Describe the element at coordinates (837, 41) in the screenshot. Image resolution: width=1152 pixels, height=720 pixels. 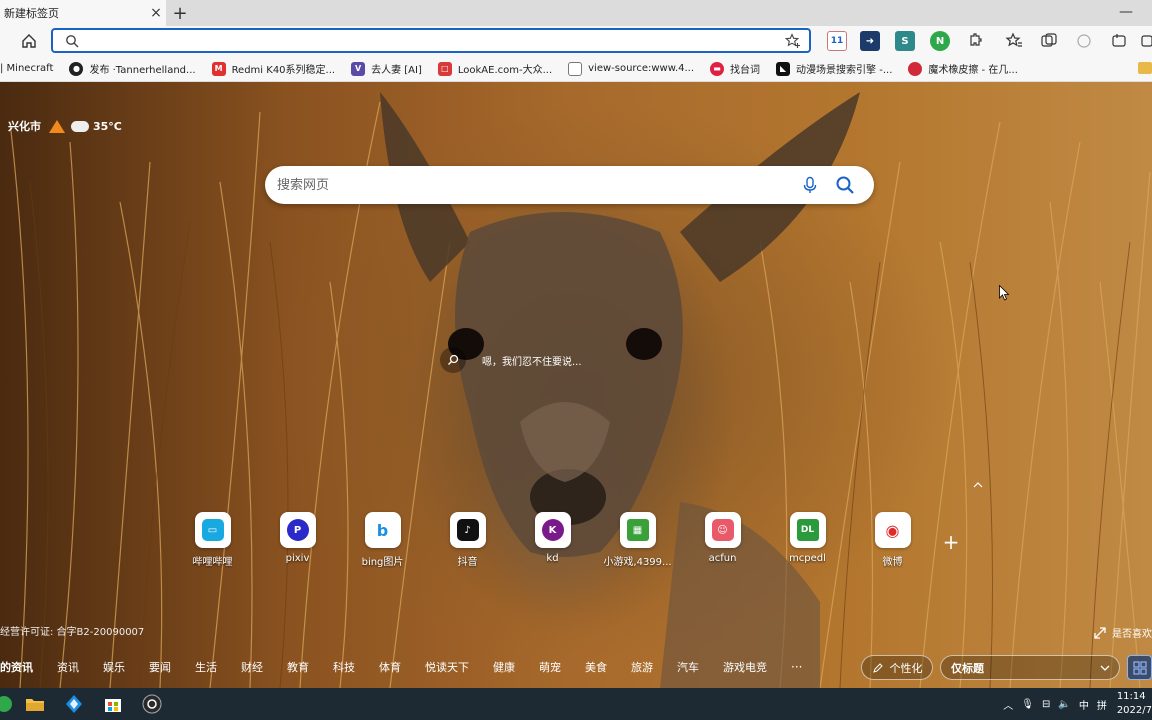
I see `calendar-extension-icon: 11` at that location.